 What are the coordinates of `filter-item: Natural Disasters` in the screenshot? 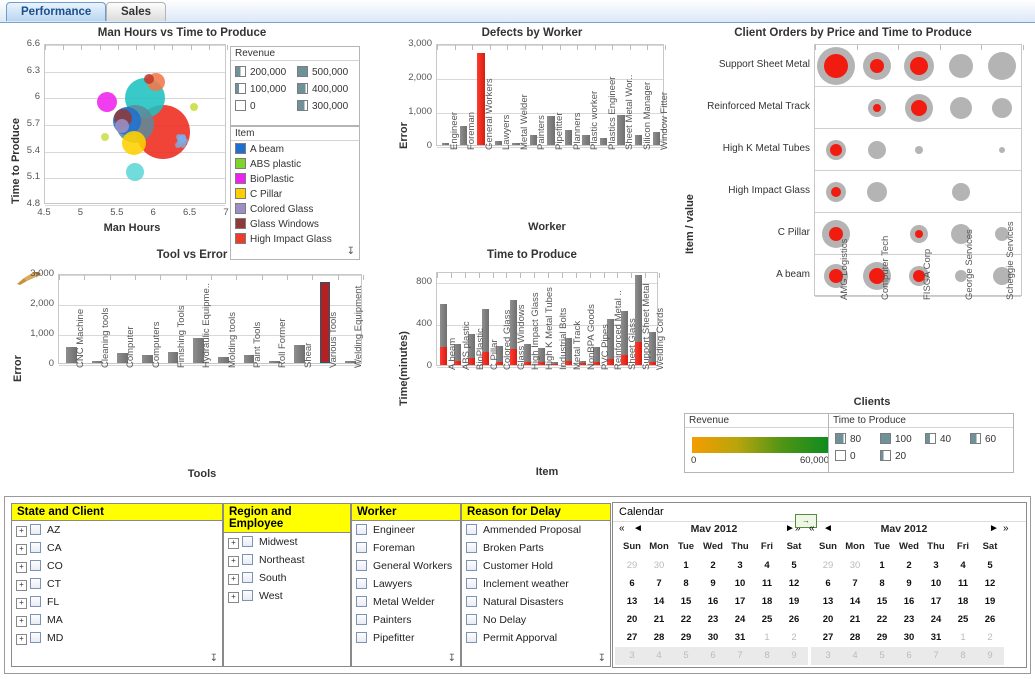 It's located at (536, 602).